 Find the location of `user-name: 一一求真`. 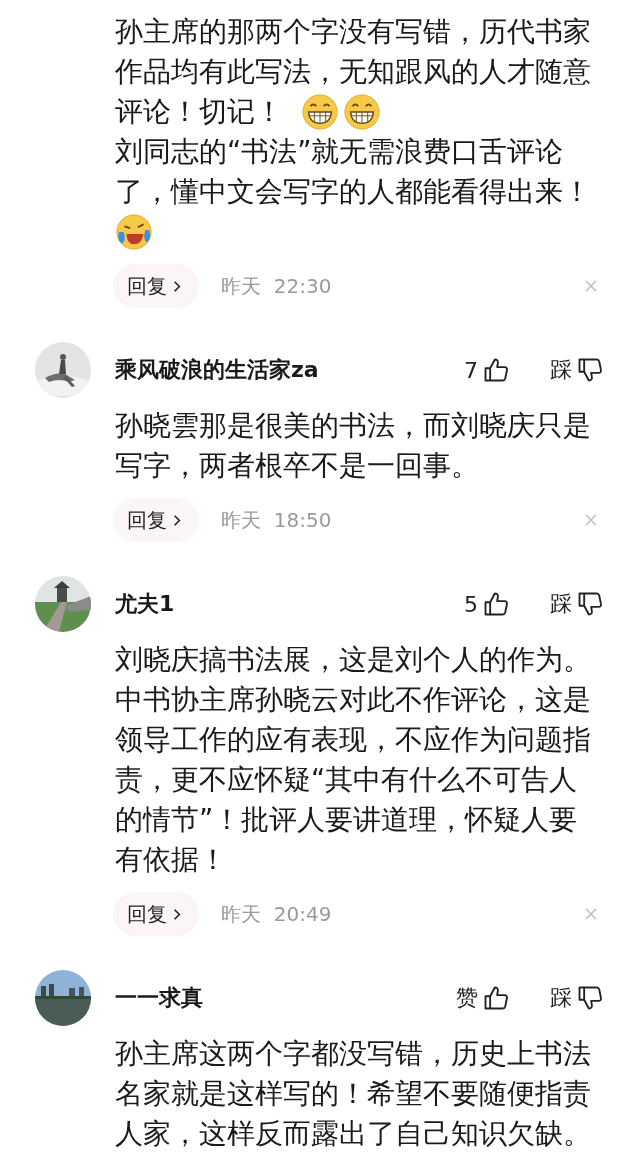

user-name: 一一求真 is located at coordinates (265, 998).